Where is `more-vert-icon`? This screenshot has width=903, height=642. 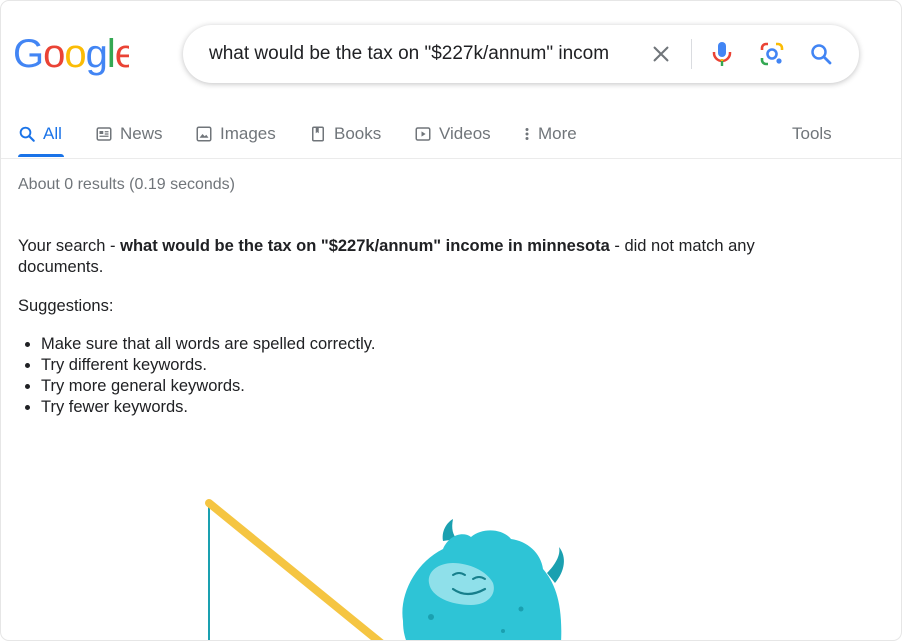 more-vert-icon is located at coordinates (527, 134).